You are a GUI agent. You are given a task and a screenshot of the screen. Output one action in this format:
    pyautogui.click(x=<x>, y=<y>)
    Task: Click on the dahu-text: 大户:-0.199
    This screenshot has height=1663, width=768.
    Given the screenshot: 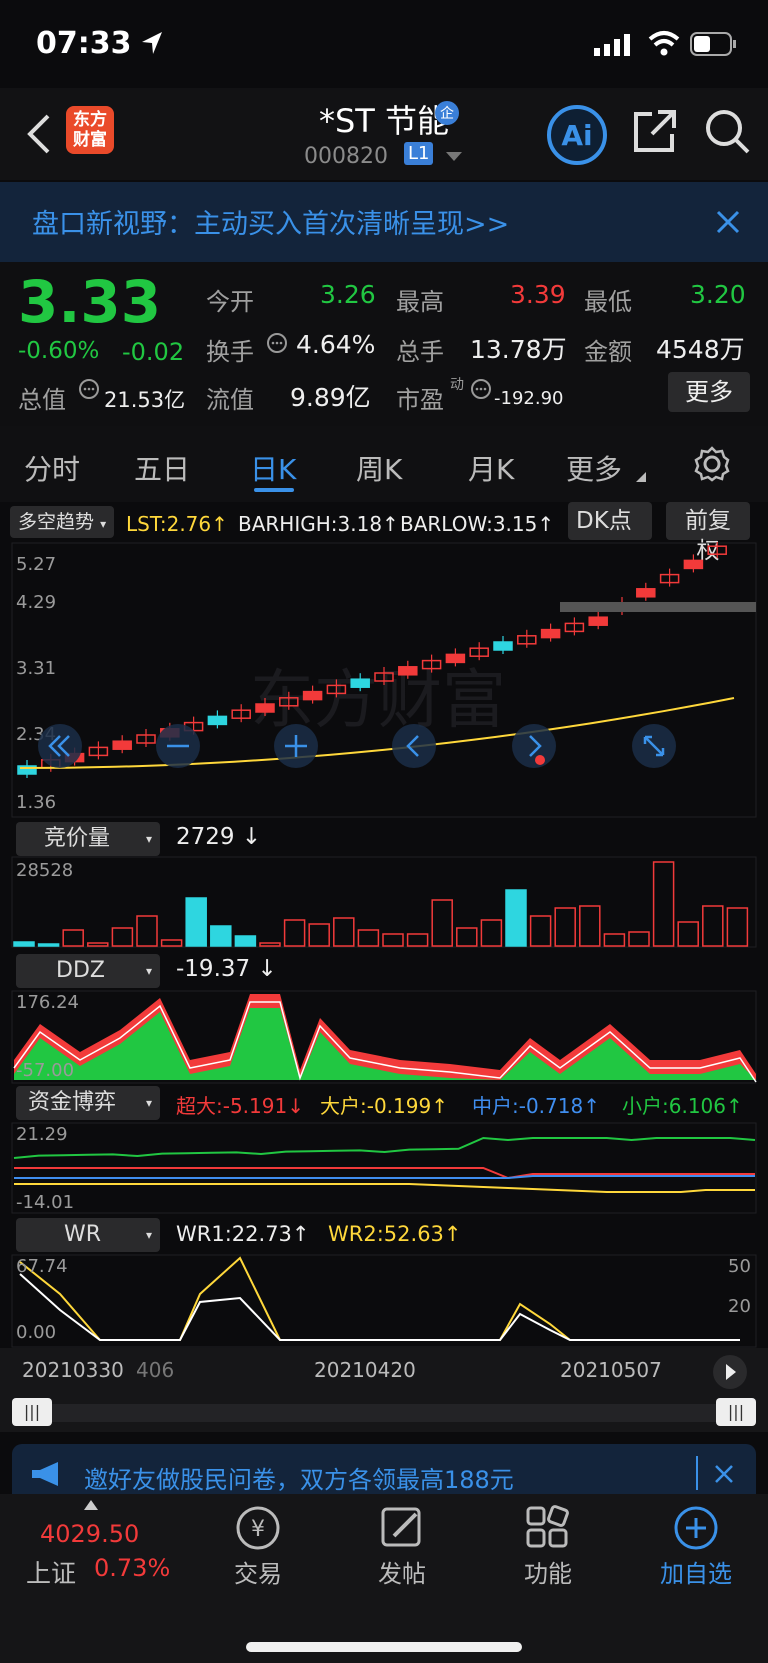 What is the action you would take?
    pyautogui.click(x=376, y=1106)
    